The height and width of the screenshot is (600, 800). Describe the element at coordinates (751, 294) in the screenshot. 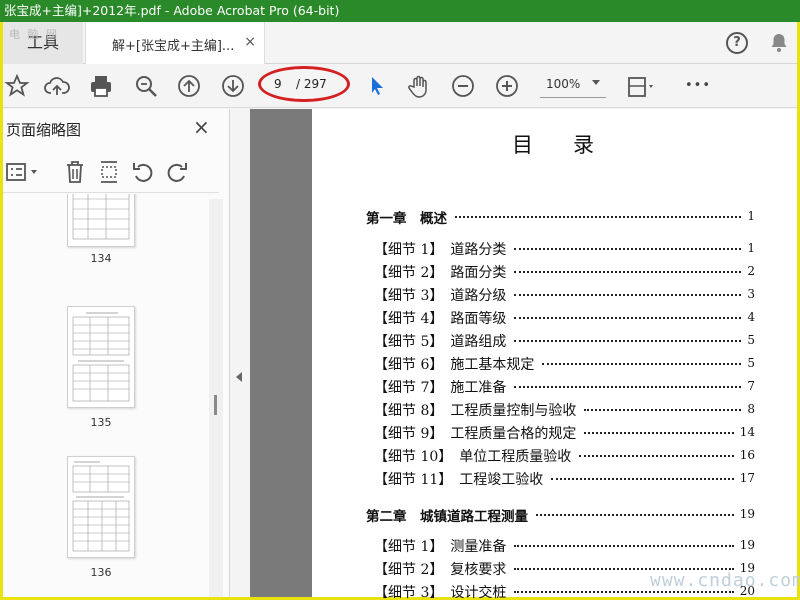

I see `toc-page-number: 3` at that location.